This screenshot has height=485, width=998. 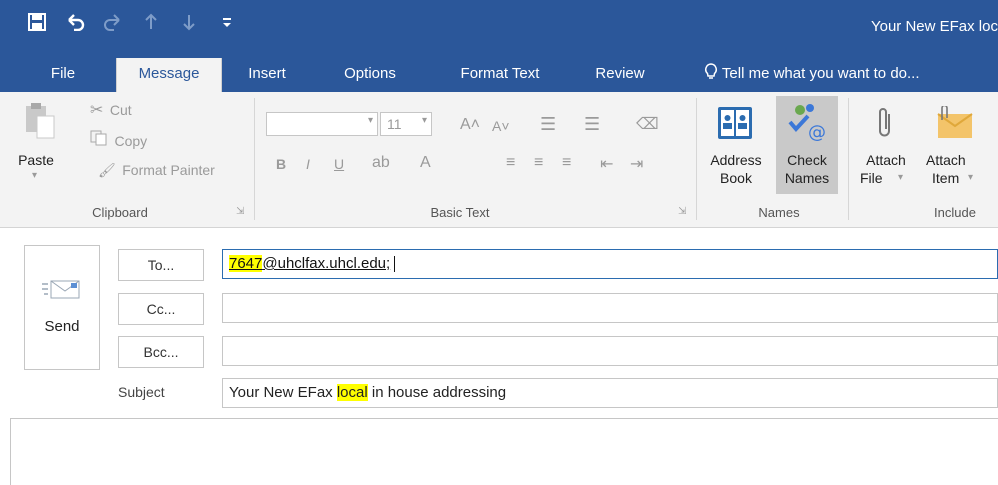 What do you see at coordinates (370, 75) in the screenshot?
I see `tab-options: Options` at bounding box center [370, 75].